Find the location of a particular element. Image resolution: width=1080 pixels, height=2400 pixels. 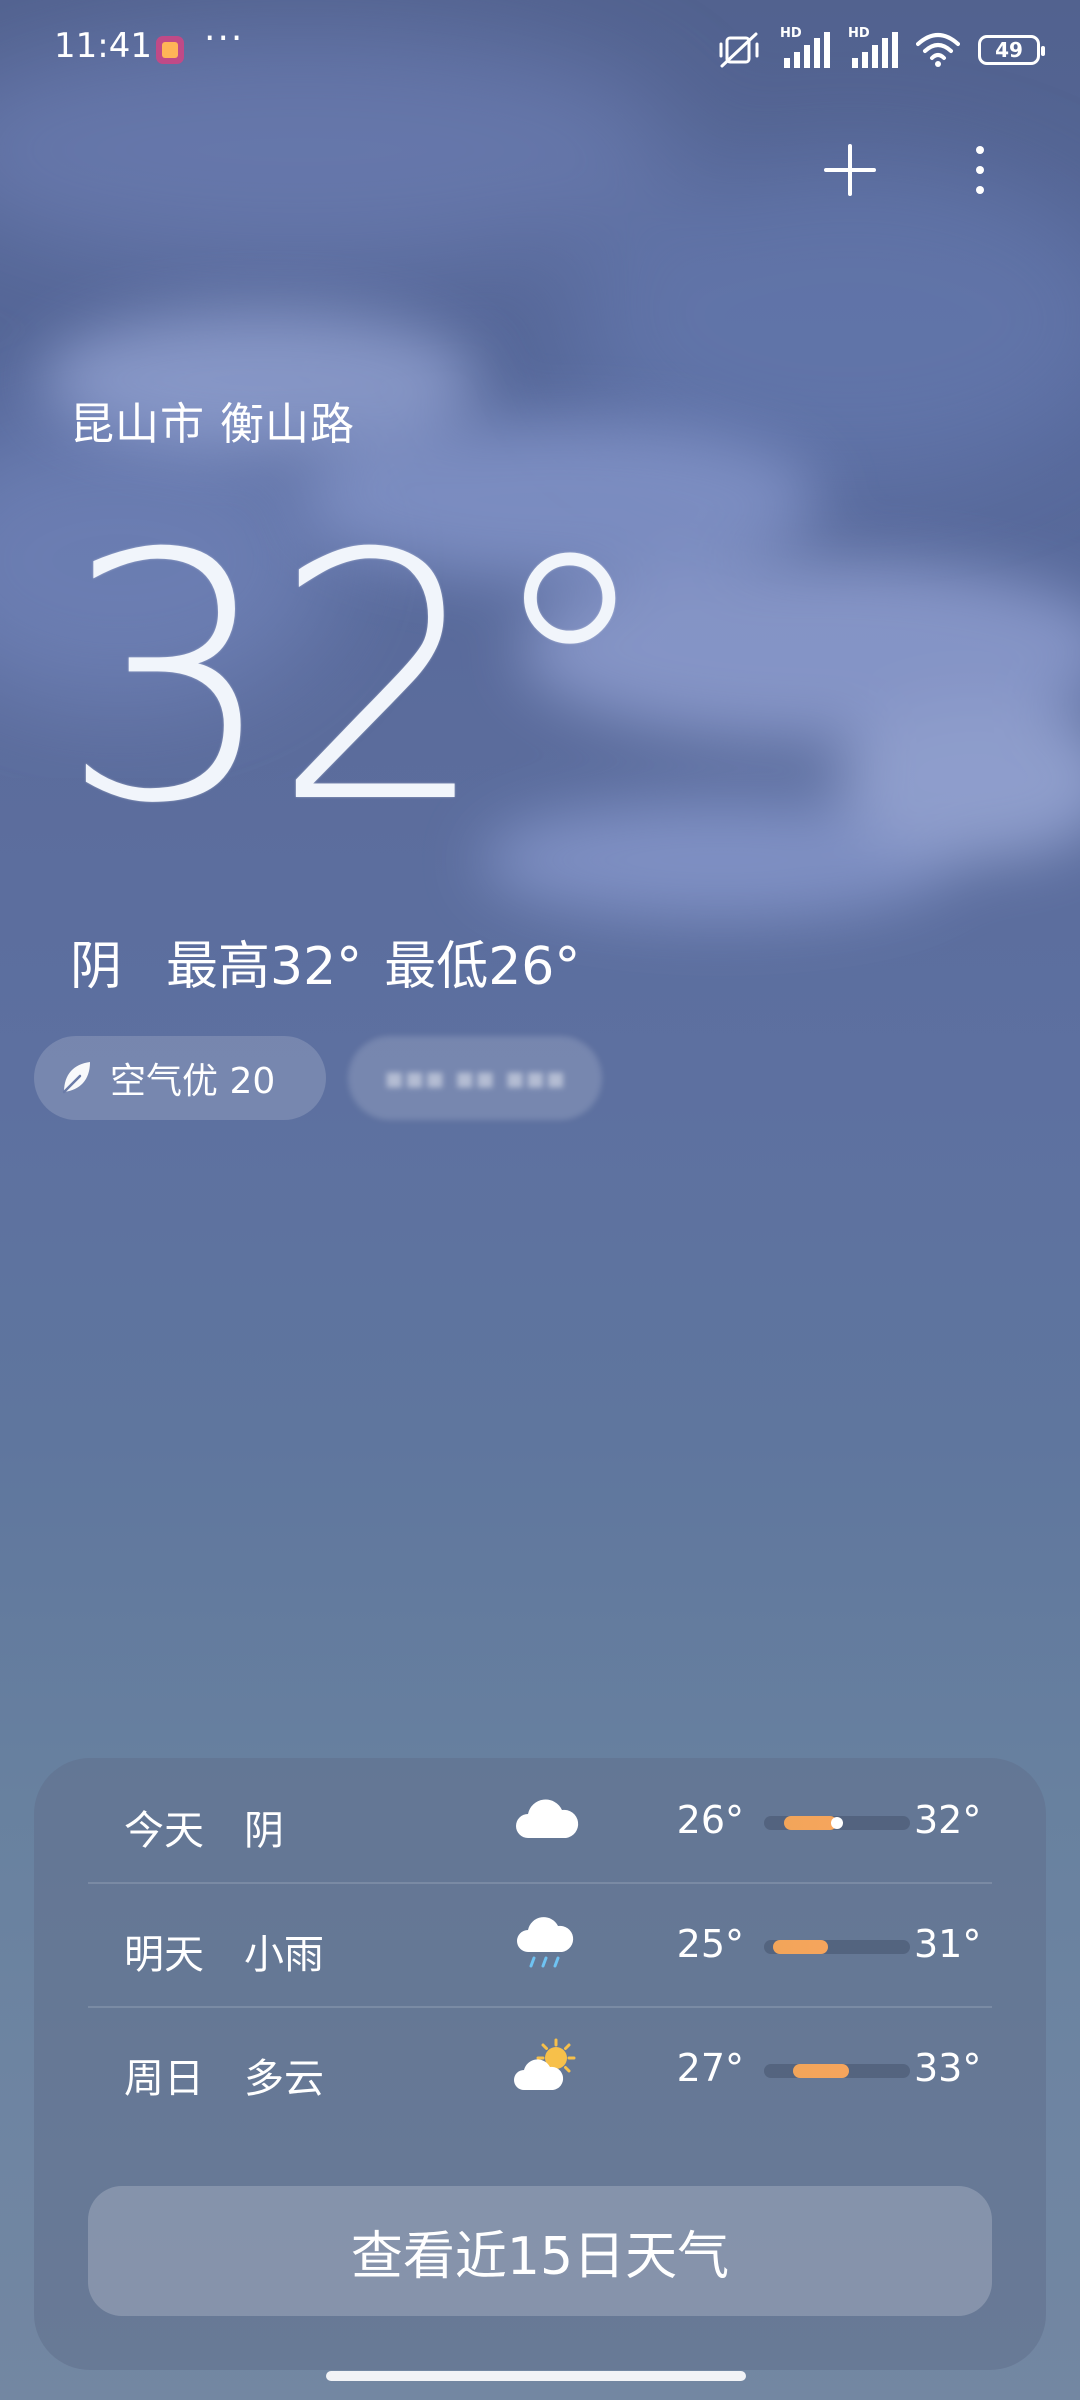

cellular-signal-1-icon: HD is located at coordinates (805, 48).